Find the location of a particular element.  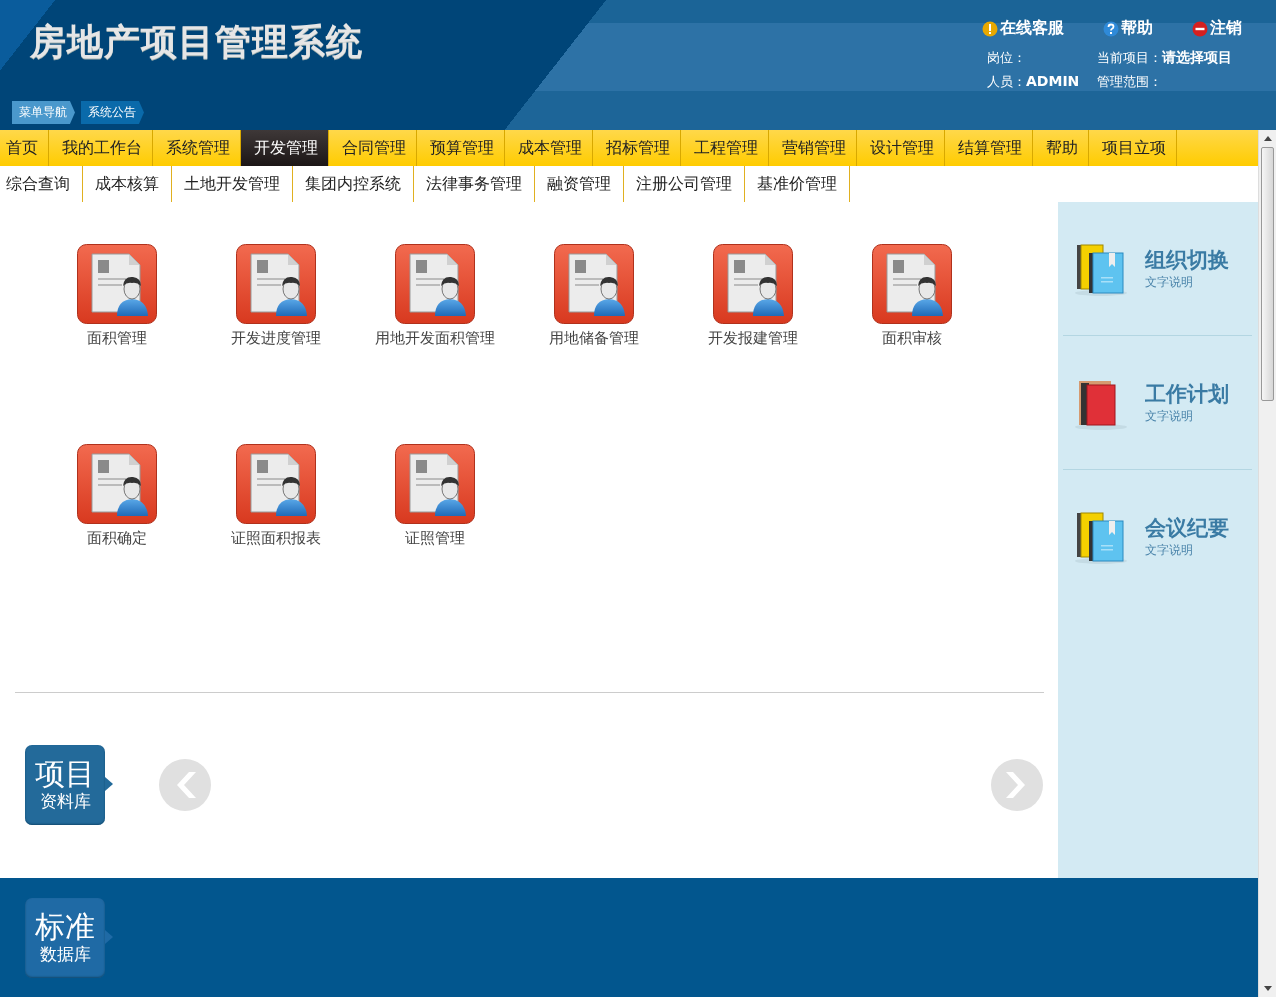

module-label: 用地储备管理 is located at coordinates (593, 338).